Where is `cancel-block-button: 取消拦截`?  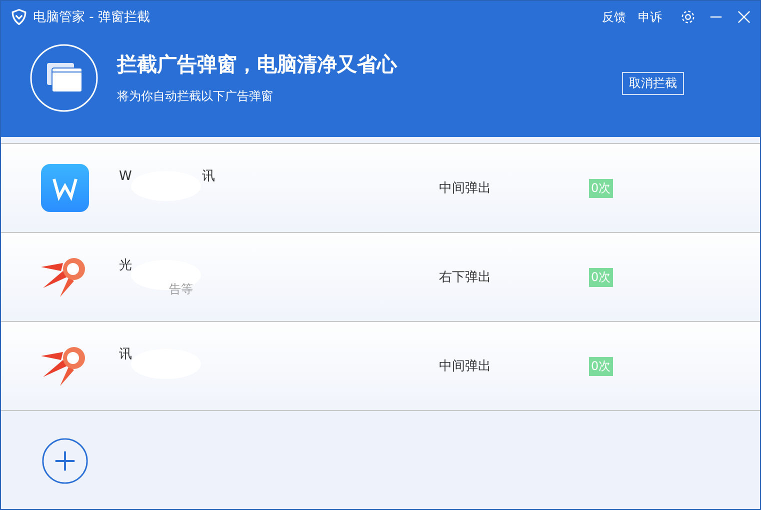 cancel-block-button: 取消拦截 is located at coordinates (653, 83).